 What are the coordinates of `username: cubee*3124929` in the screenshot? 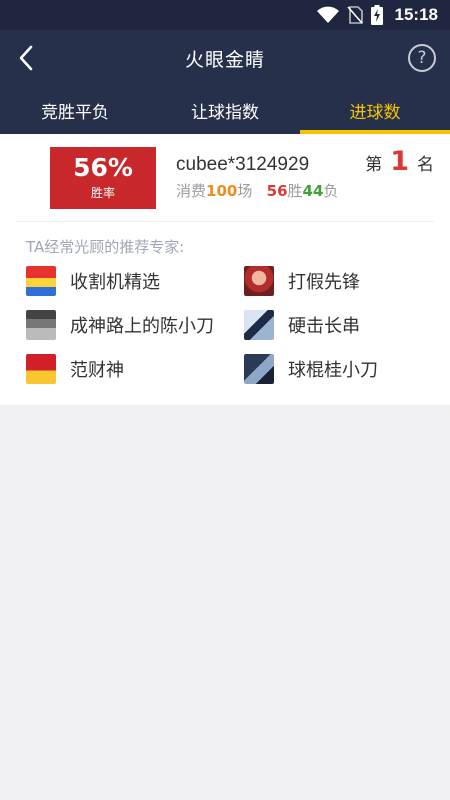 It's located at (243, 164).